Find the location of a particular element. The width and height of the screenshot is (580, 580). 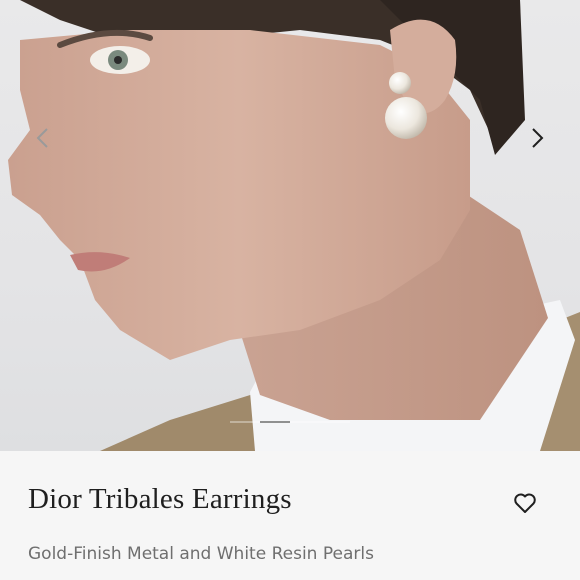

heart-outline-icon is located at coordinates (525, 503).